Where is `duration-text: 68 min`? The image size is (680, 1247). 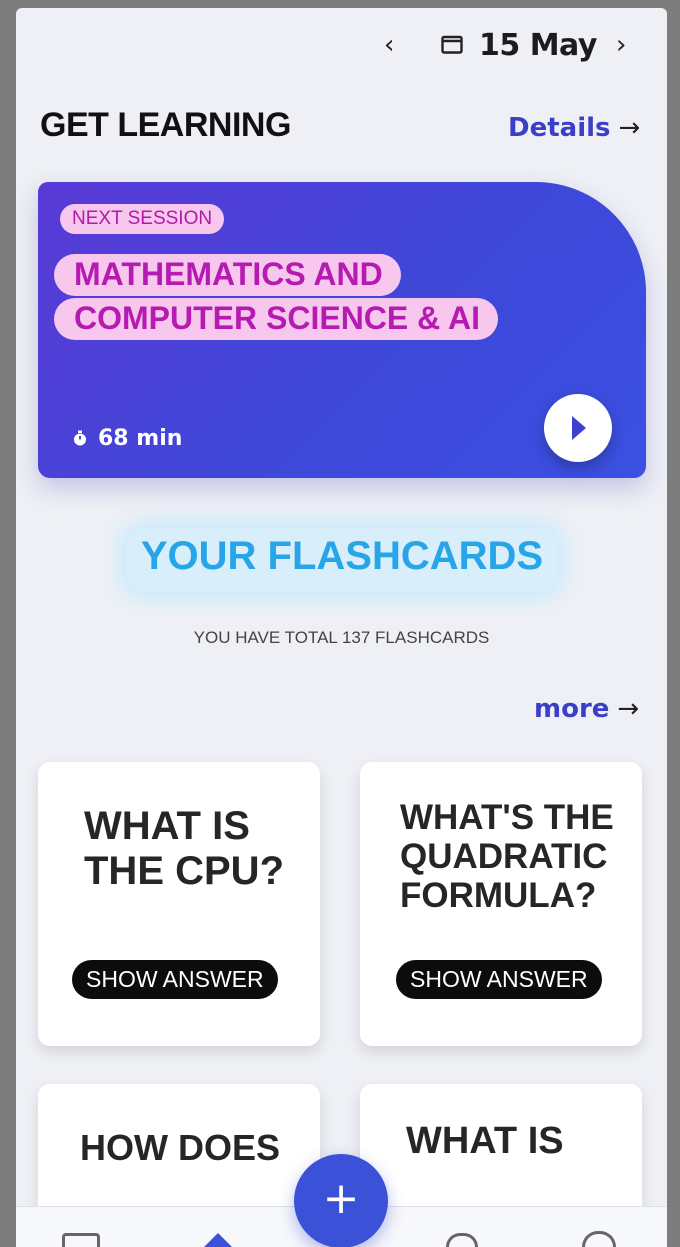 duration-text: 68 min is located at coordinates (140, 438).